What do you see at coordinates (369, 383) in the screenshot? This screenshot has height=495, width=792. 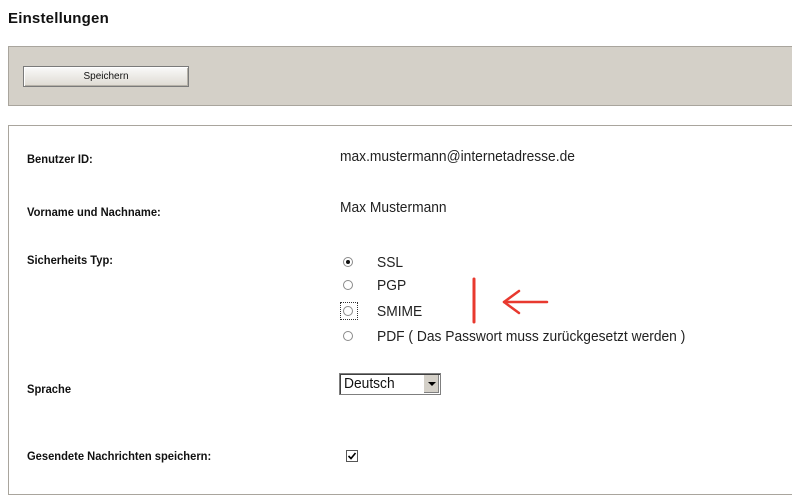 I see `language-select-value: Deutsch` at bounding box center [369, 383].